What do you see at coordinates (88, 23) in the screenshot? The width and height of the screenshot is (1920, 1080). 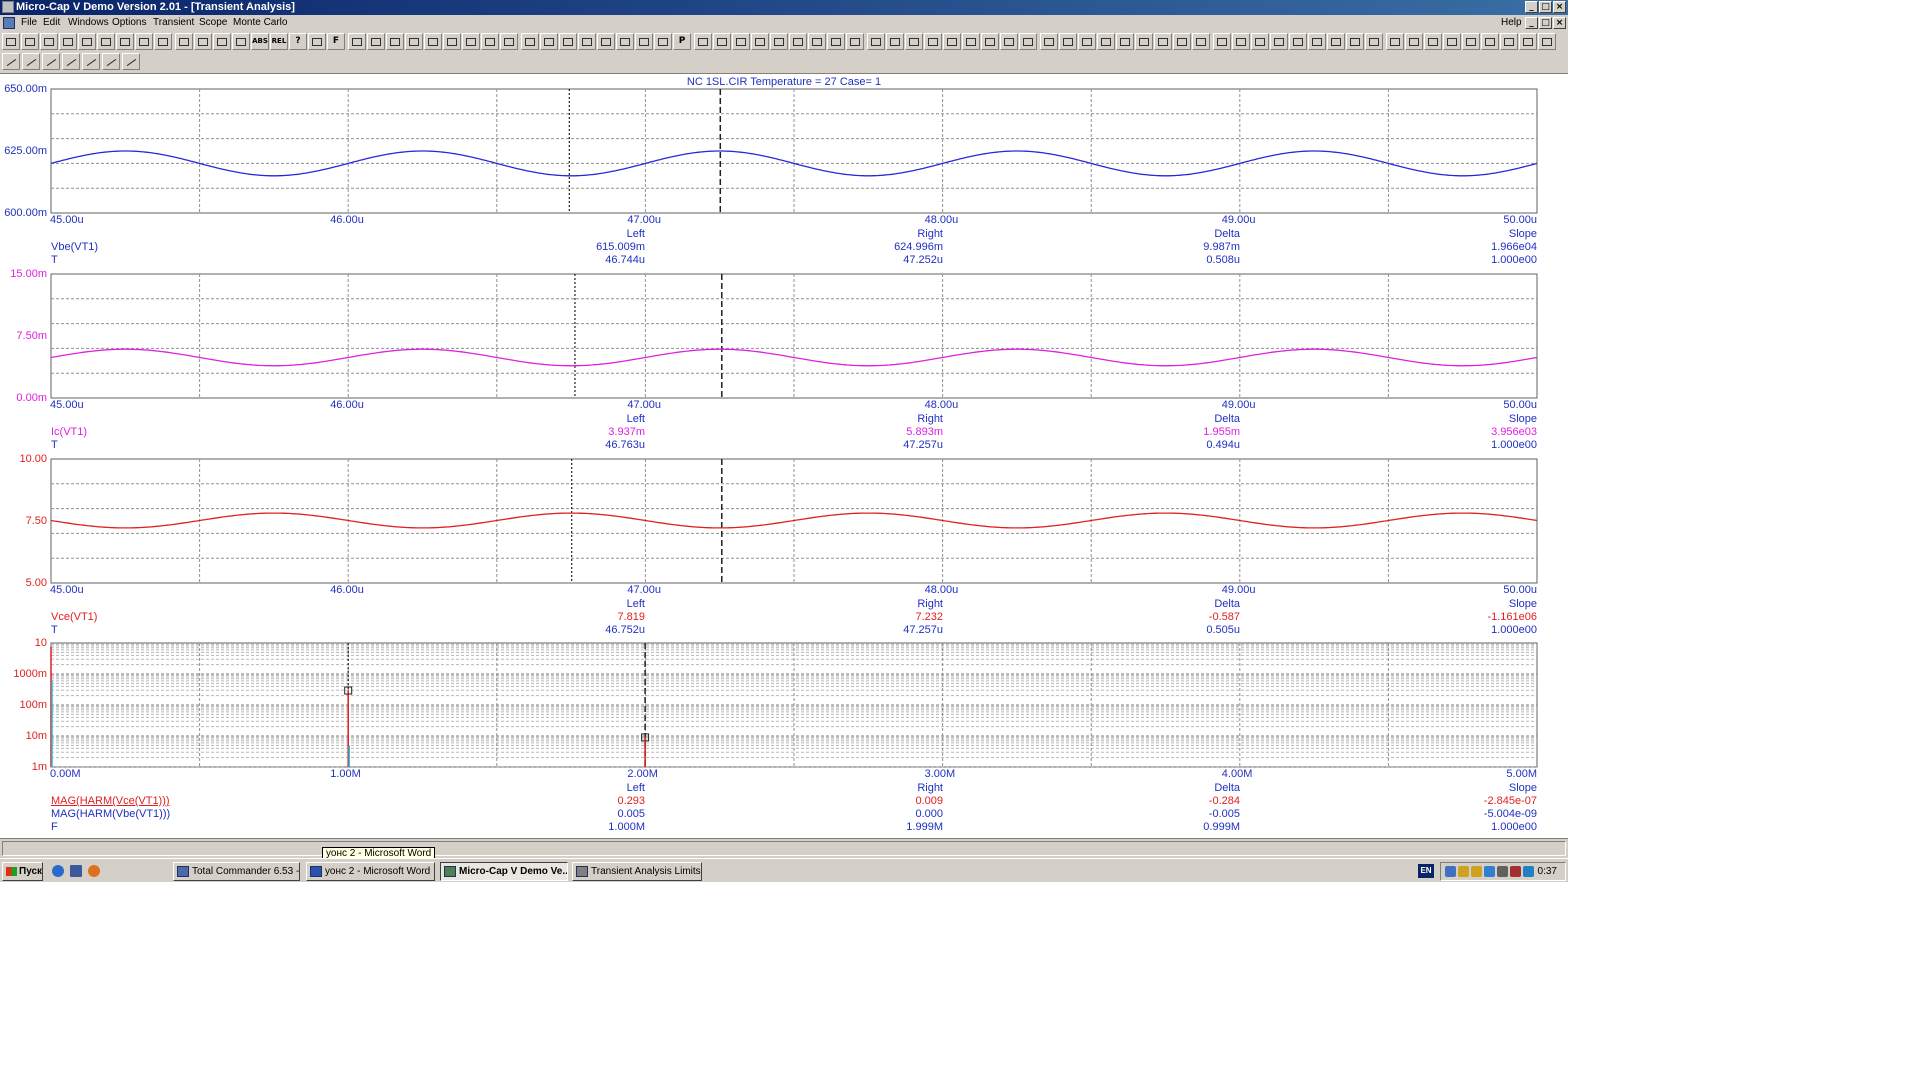 I see `menu-windows: Windows` at bounding box center [88, 23].